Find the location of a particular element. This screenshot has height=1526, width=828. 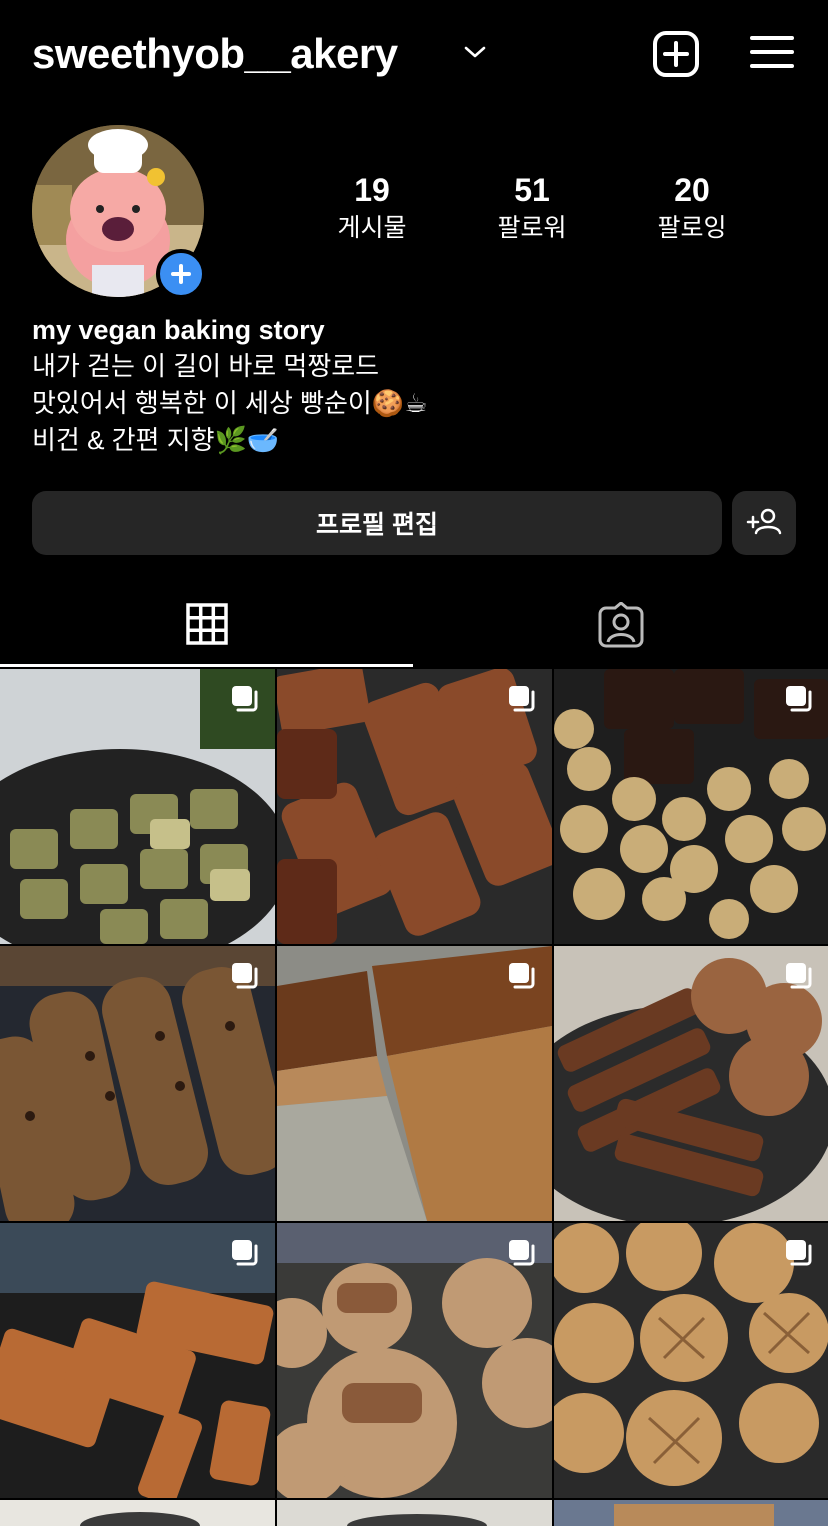

stat-label: 팔로잉 is located at coordinates (692, 228).